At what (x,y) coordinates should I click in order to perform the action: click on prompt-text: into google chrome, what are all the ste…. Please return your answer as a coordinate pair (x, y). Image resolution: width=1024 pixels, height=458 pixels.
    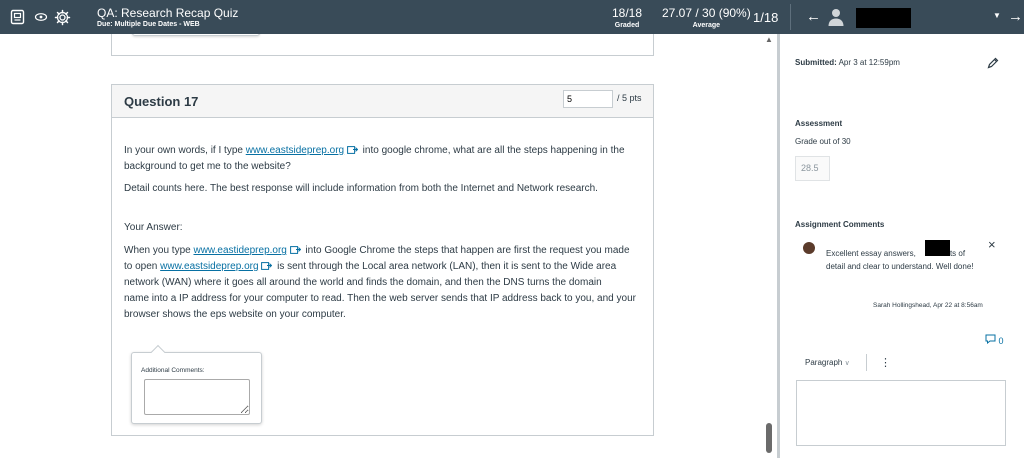
    Looking at the image, I should click on (492, 150).